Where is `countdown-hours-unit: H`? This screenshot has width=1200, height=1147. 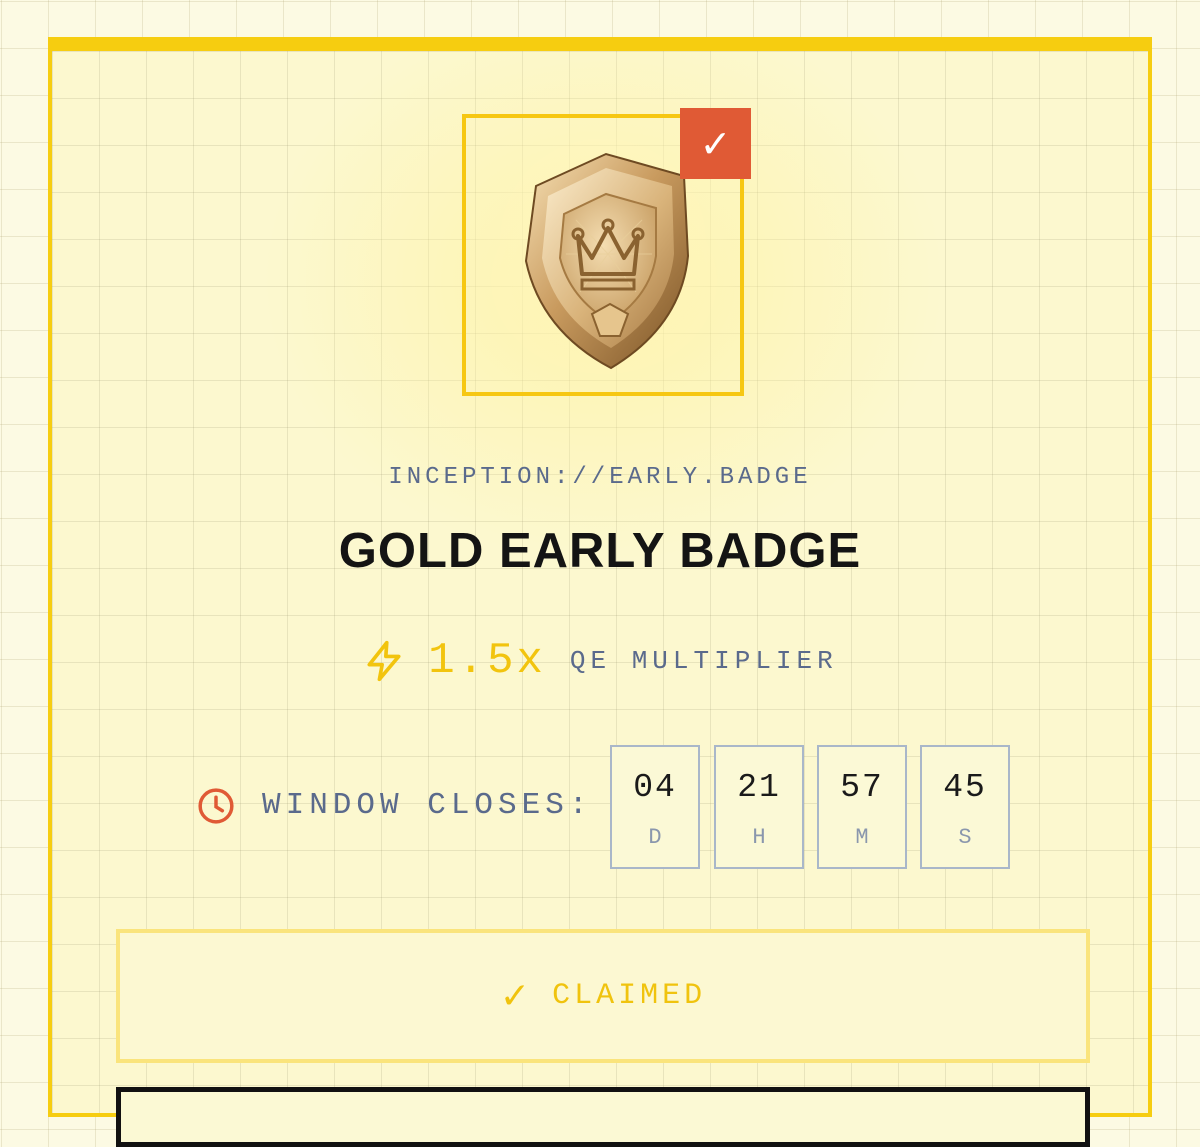 countdown-hours-unit: H is located at coordinates (759, 837).